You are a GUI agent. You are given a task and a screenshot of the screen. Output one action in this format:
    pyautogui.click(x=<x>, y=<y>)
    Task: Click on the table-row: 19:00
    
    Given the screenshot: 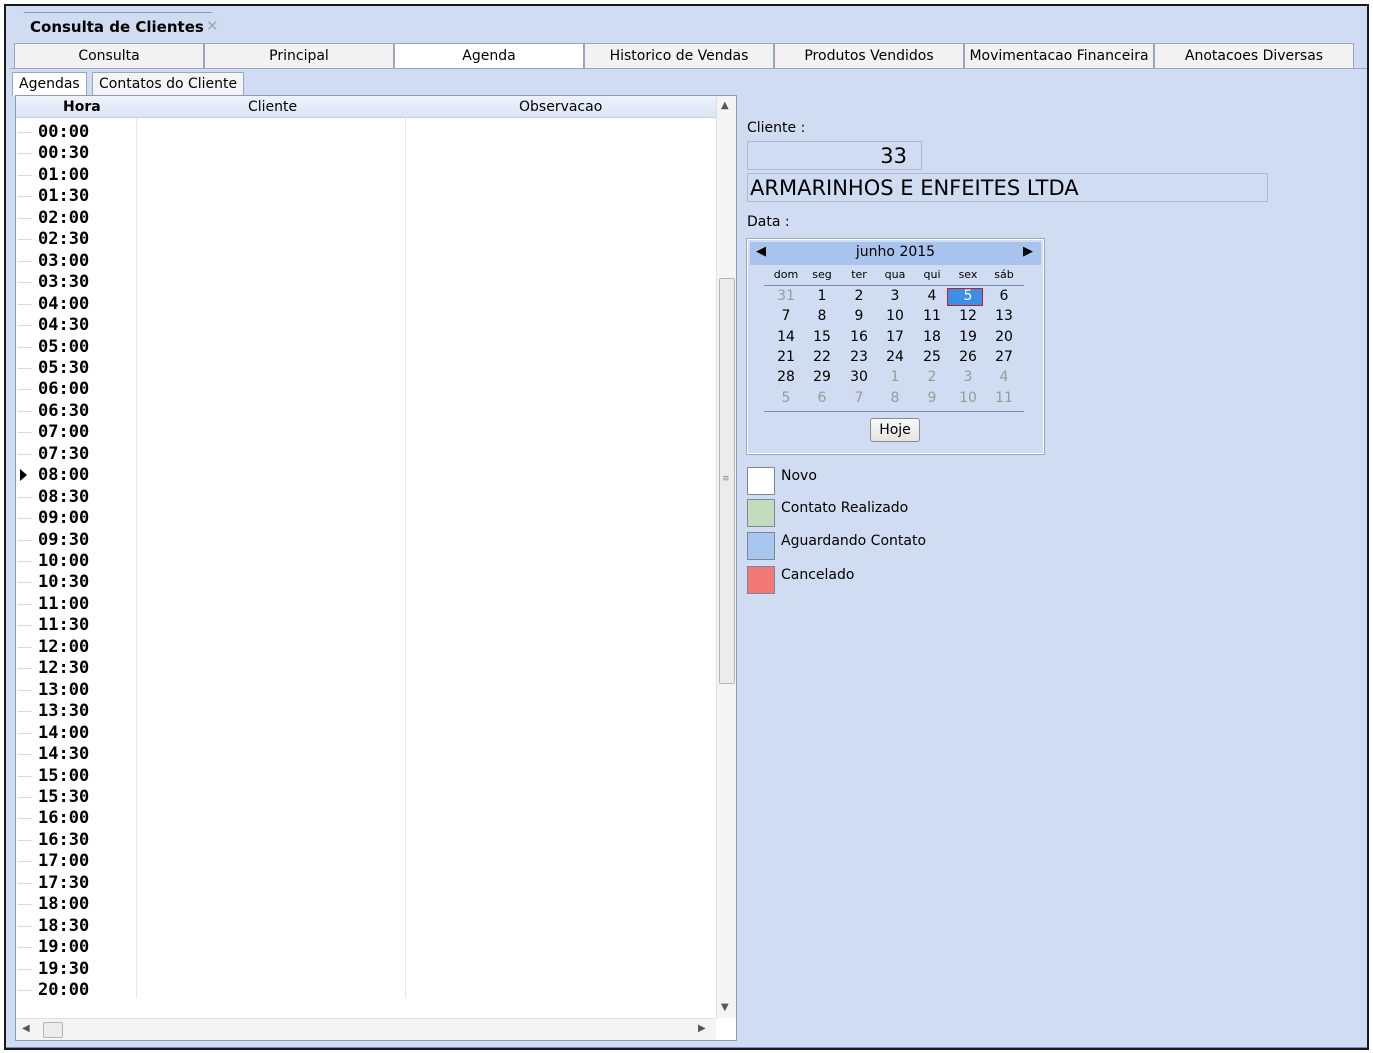 What is the action you would take?
    pyautogui.click(x=366, y=947)
    